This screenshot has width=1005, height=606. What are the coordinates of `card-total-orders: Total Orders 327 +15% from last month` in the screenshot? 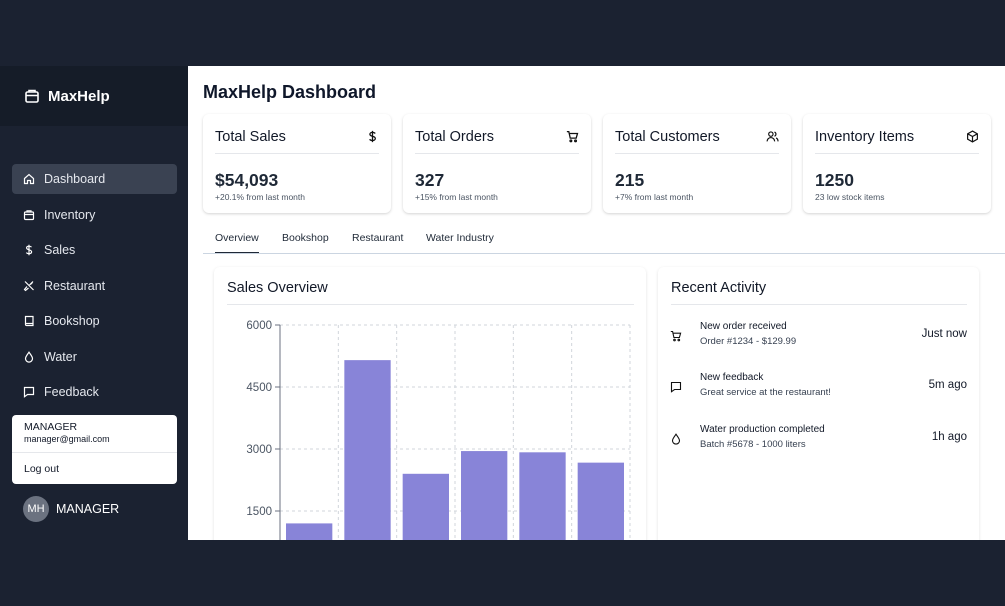 It's located at (497, 163).